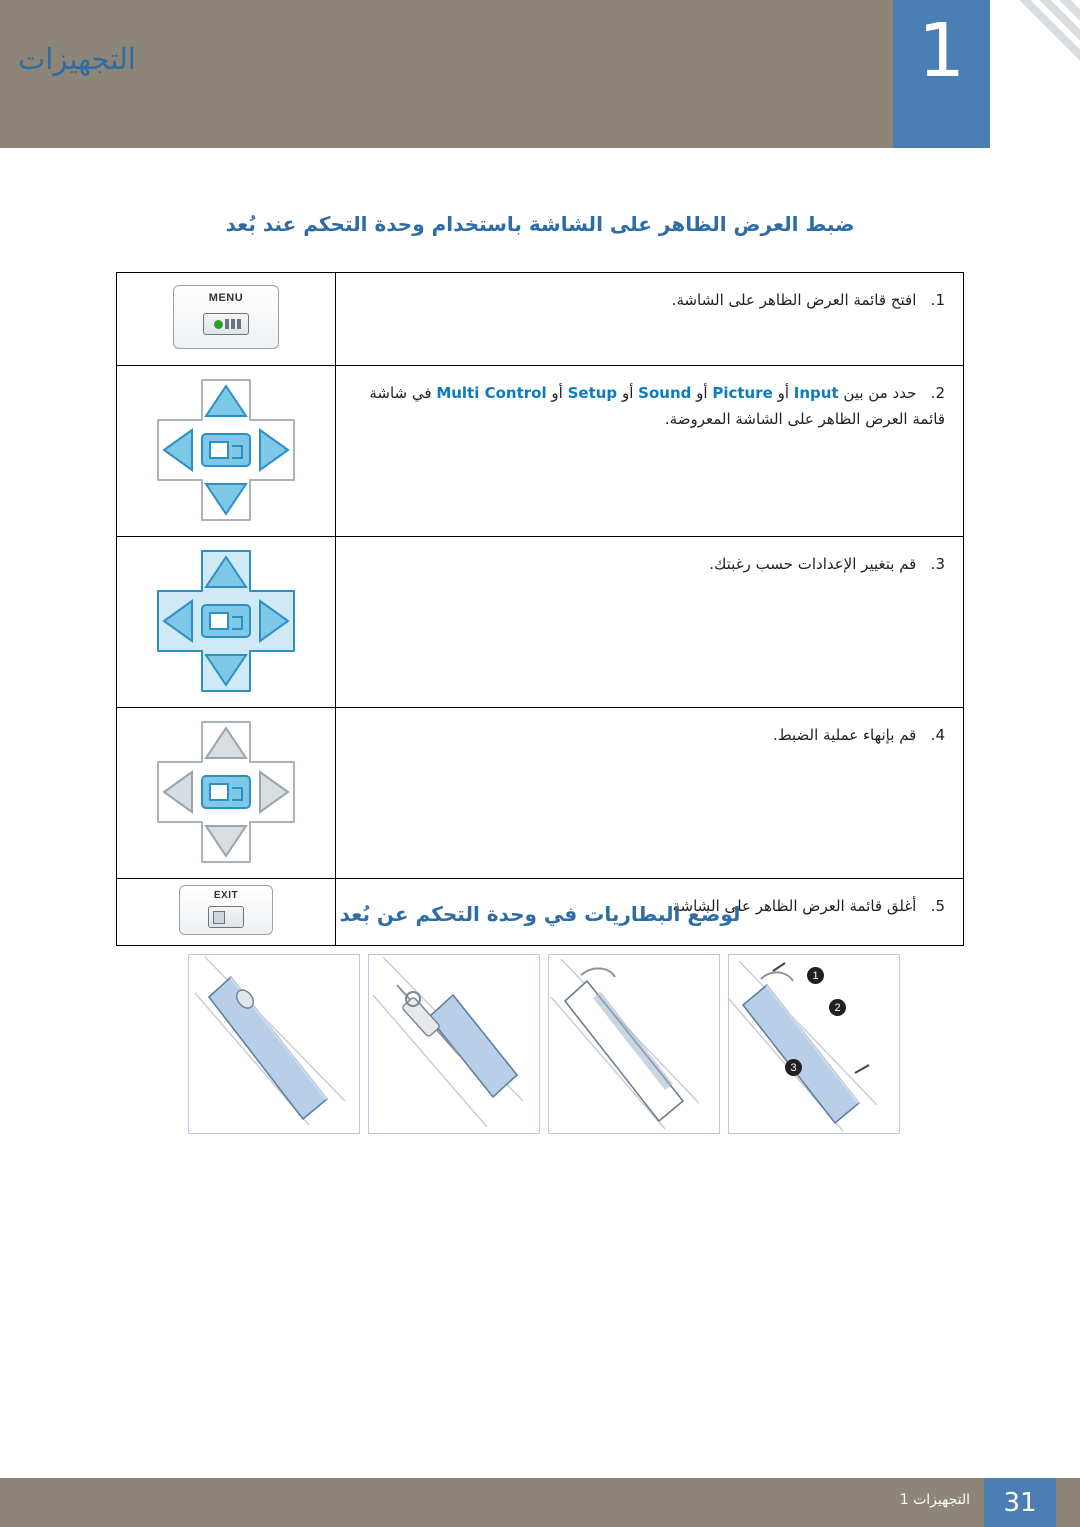 The image size is (1080, 1527). I want to click on step-1-instruction: افتح قائمة العرض الظاهر على الشاشة., so click(794, 300).